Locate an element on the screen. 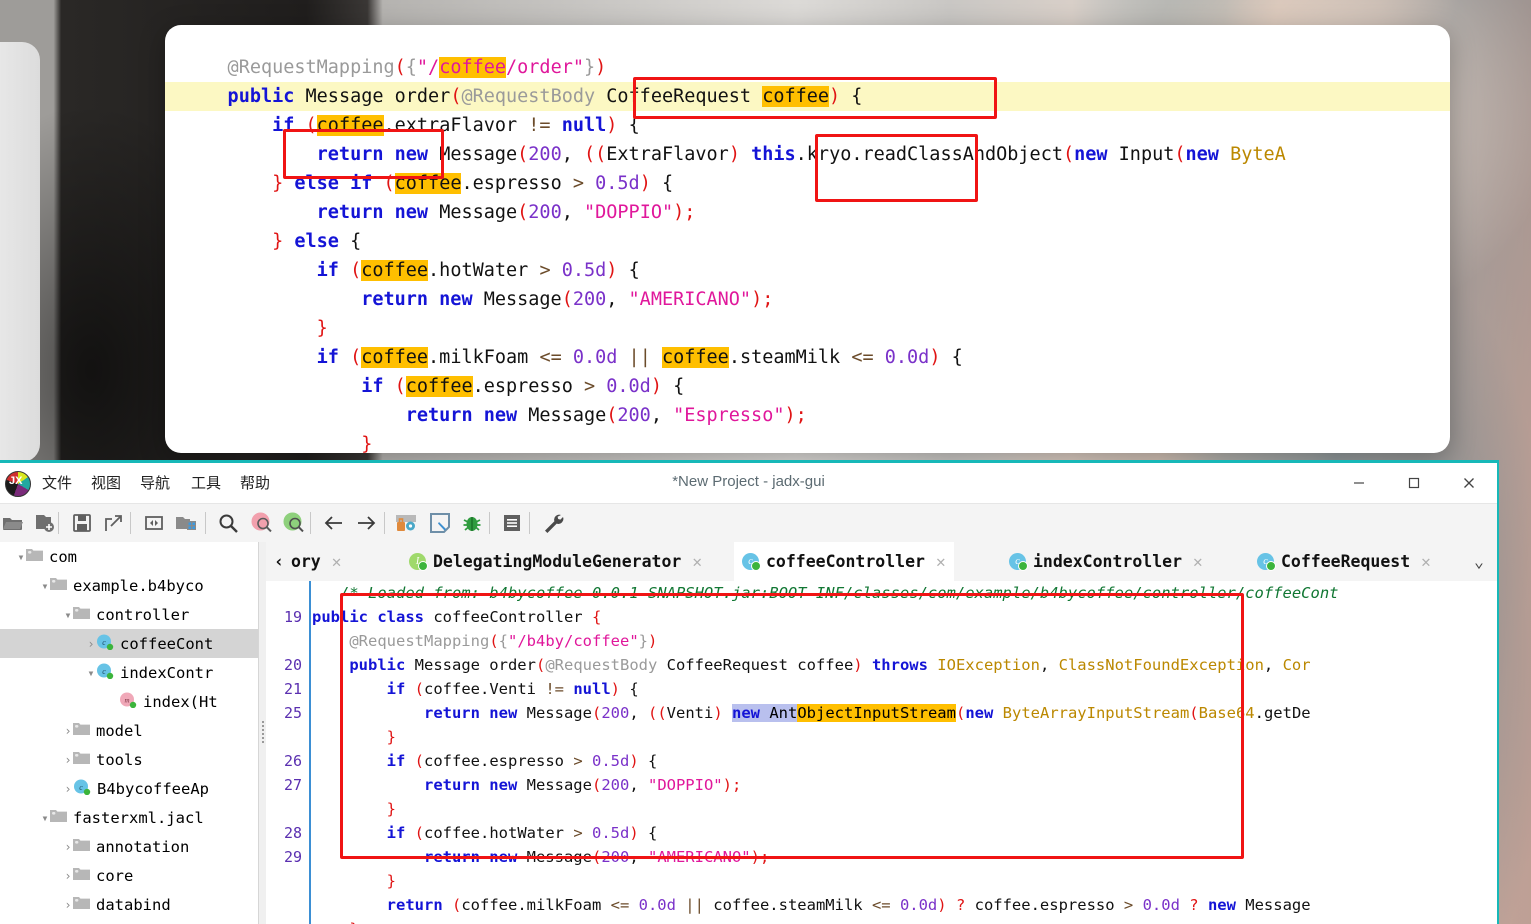 Image resolution: width=1531 pixels, height=924 pixels. code-line: } is located at coordinates (904, 920).